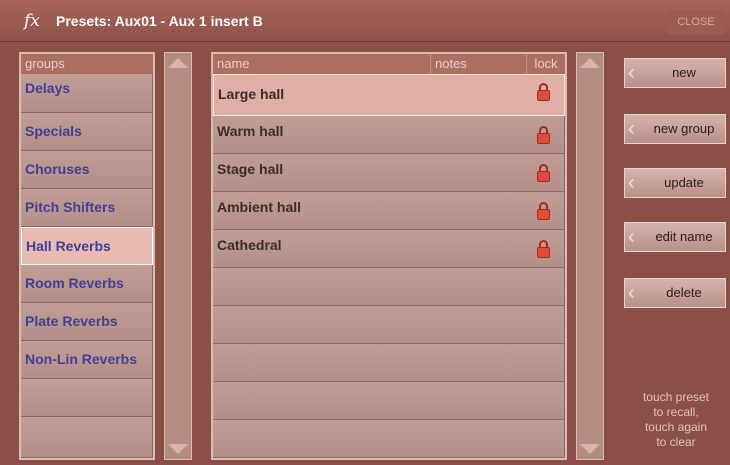  Describe the element at coordinates (87, 208) in the screenshot. I see `group-item-pitch-shifters: Pitch Shifters` at that location.